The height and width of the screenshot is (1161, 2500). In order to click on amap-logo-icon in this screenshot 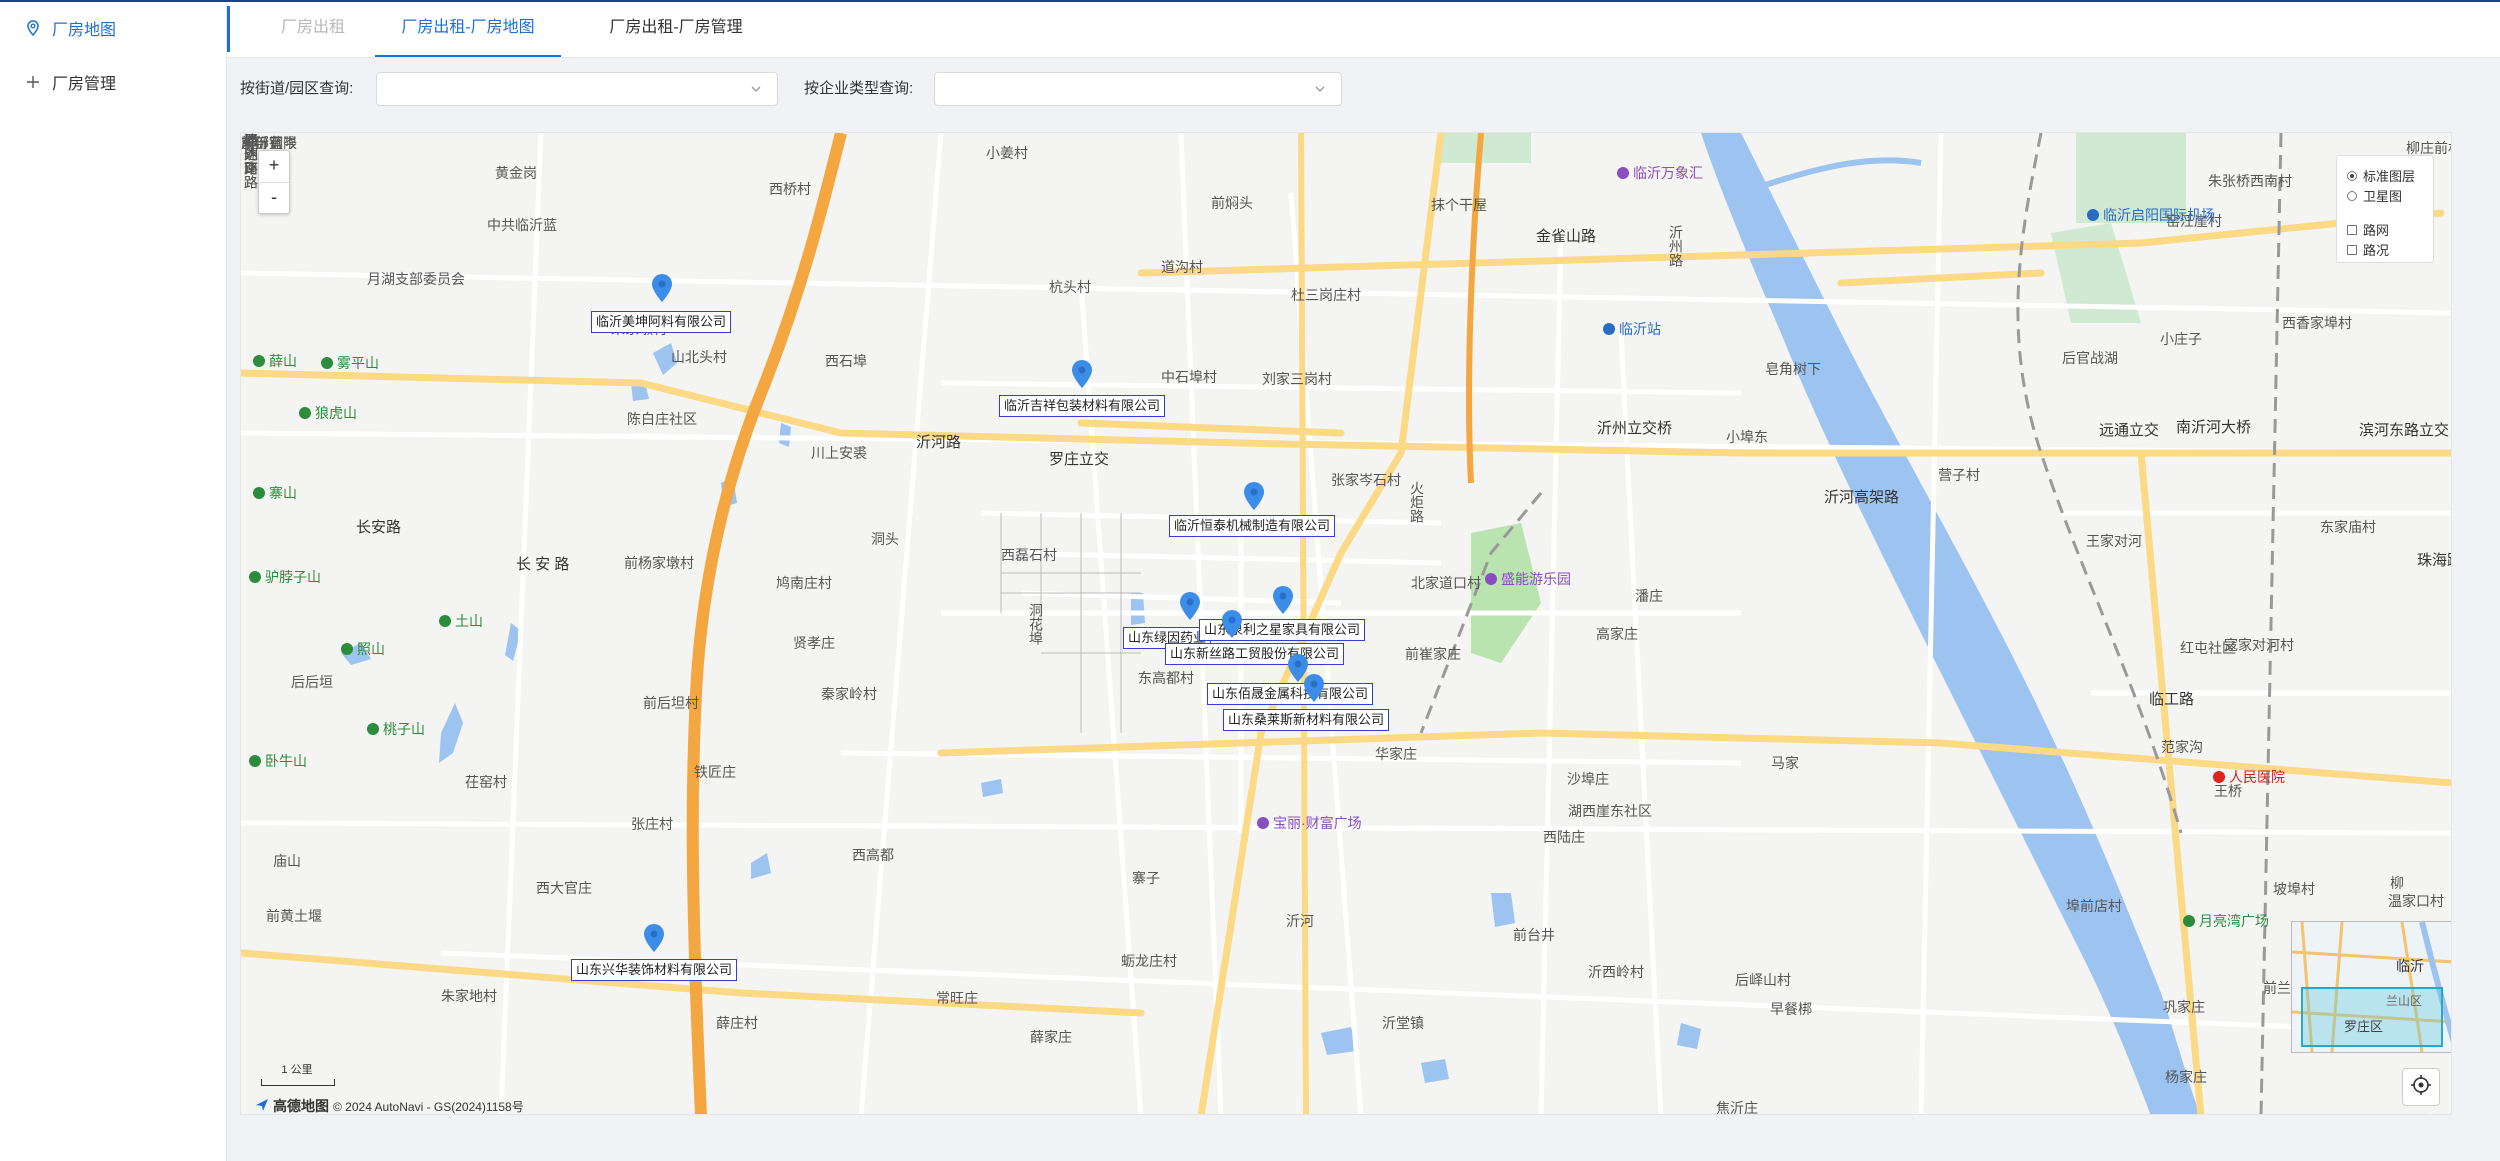, I will do `click(262, 1106)`.